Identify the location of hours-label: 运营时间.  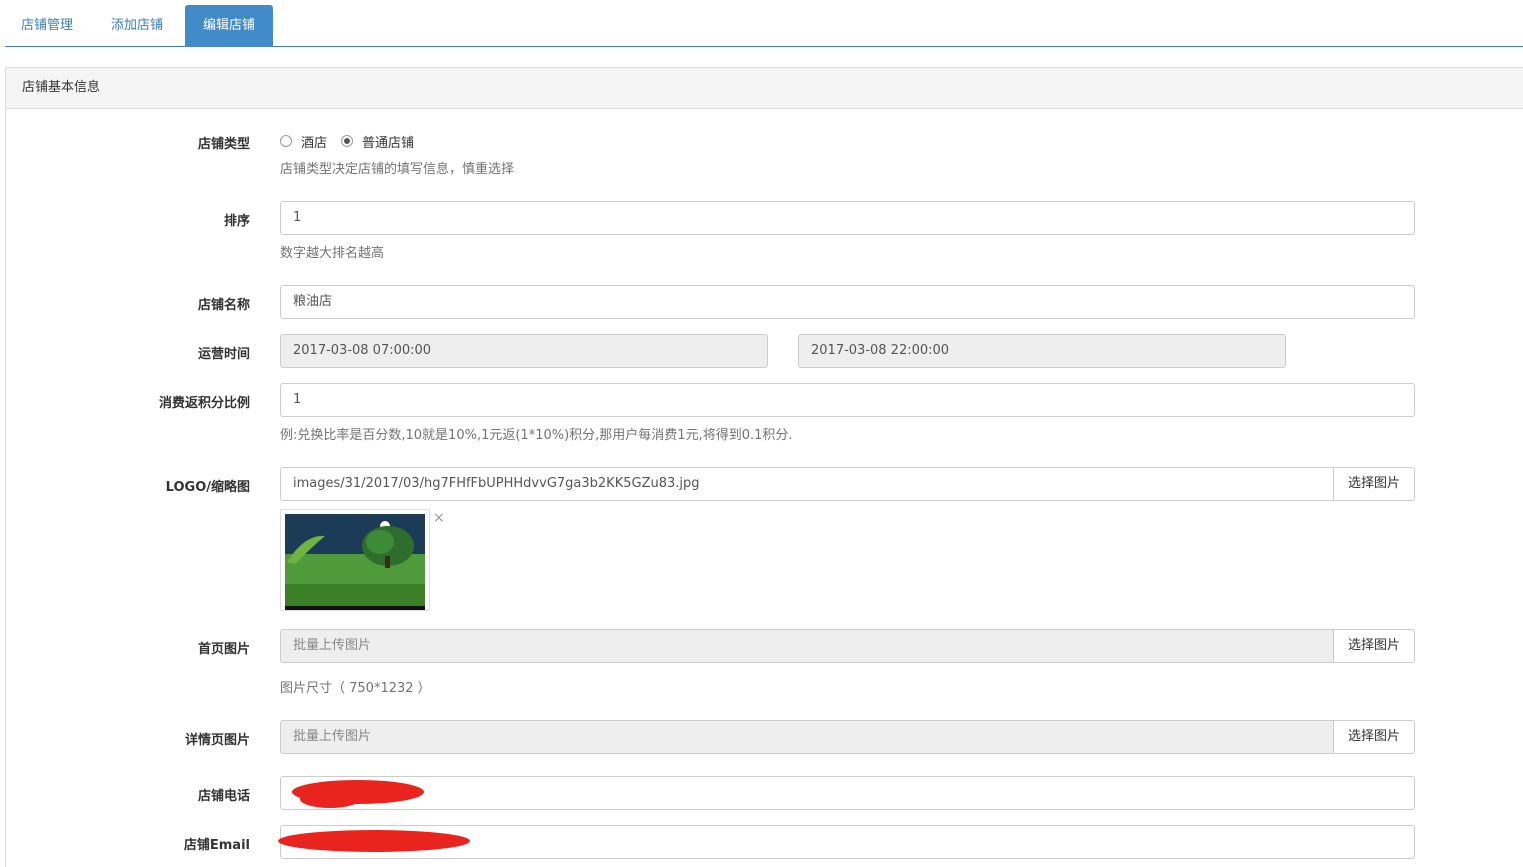
(223, 354).